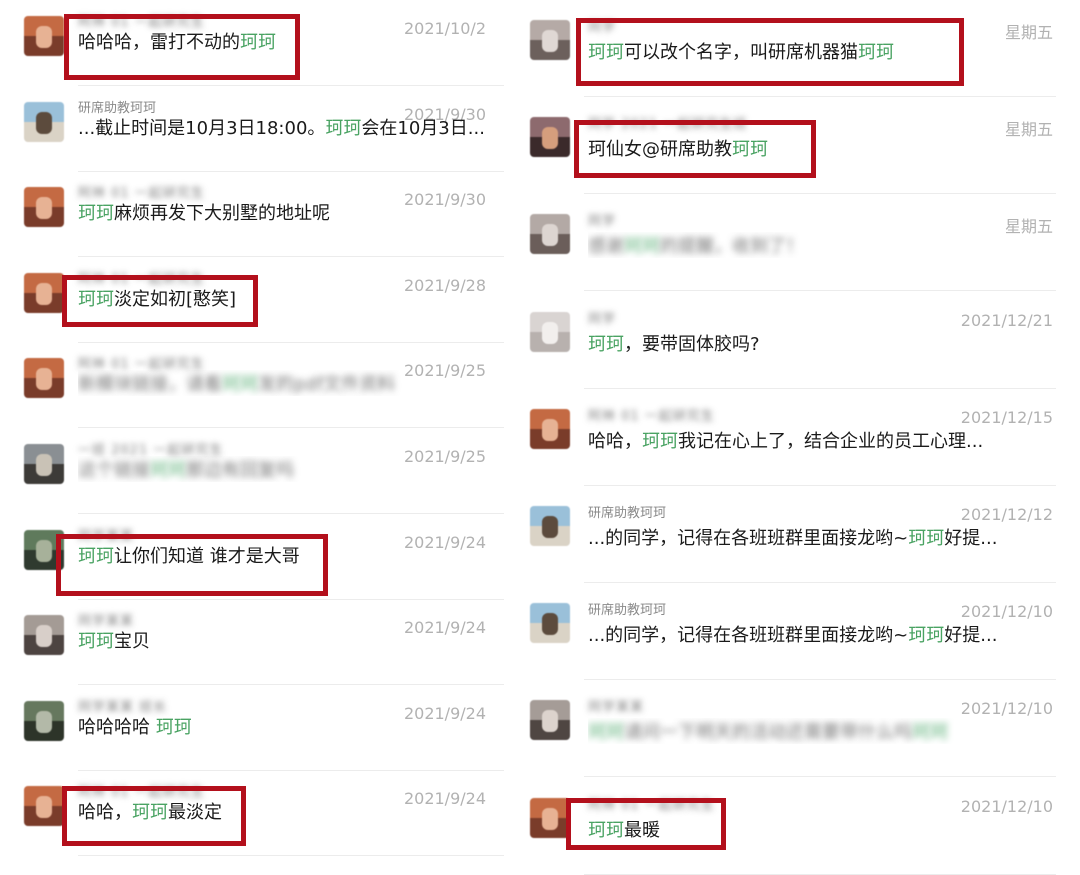 Image resolution: width=1080 pixels, height=875 pixels. Describe the element at coordinates (800, 145) in the screenshot. I see `search-result-item: 同学 2021 一起研究生班 星期五 珂仙女@研席助教珂珂` at that location.